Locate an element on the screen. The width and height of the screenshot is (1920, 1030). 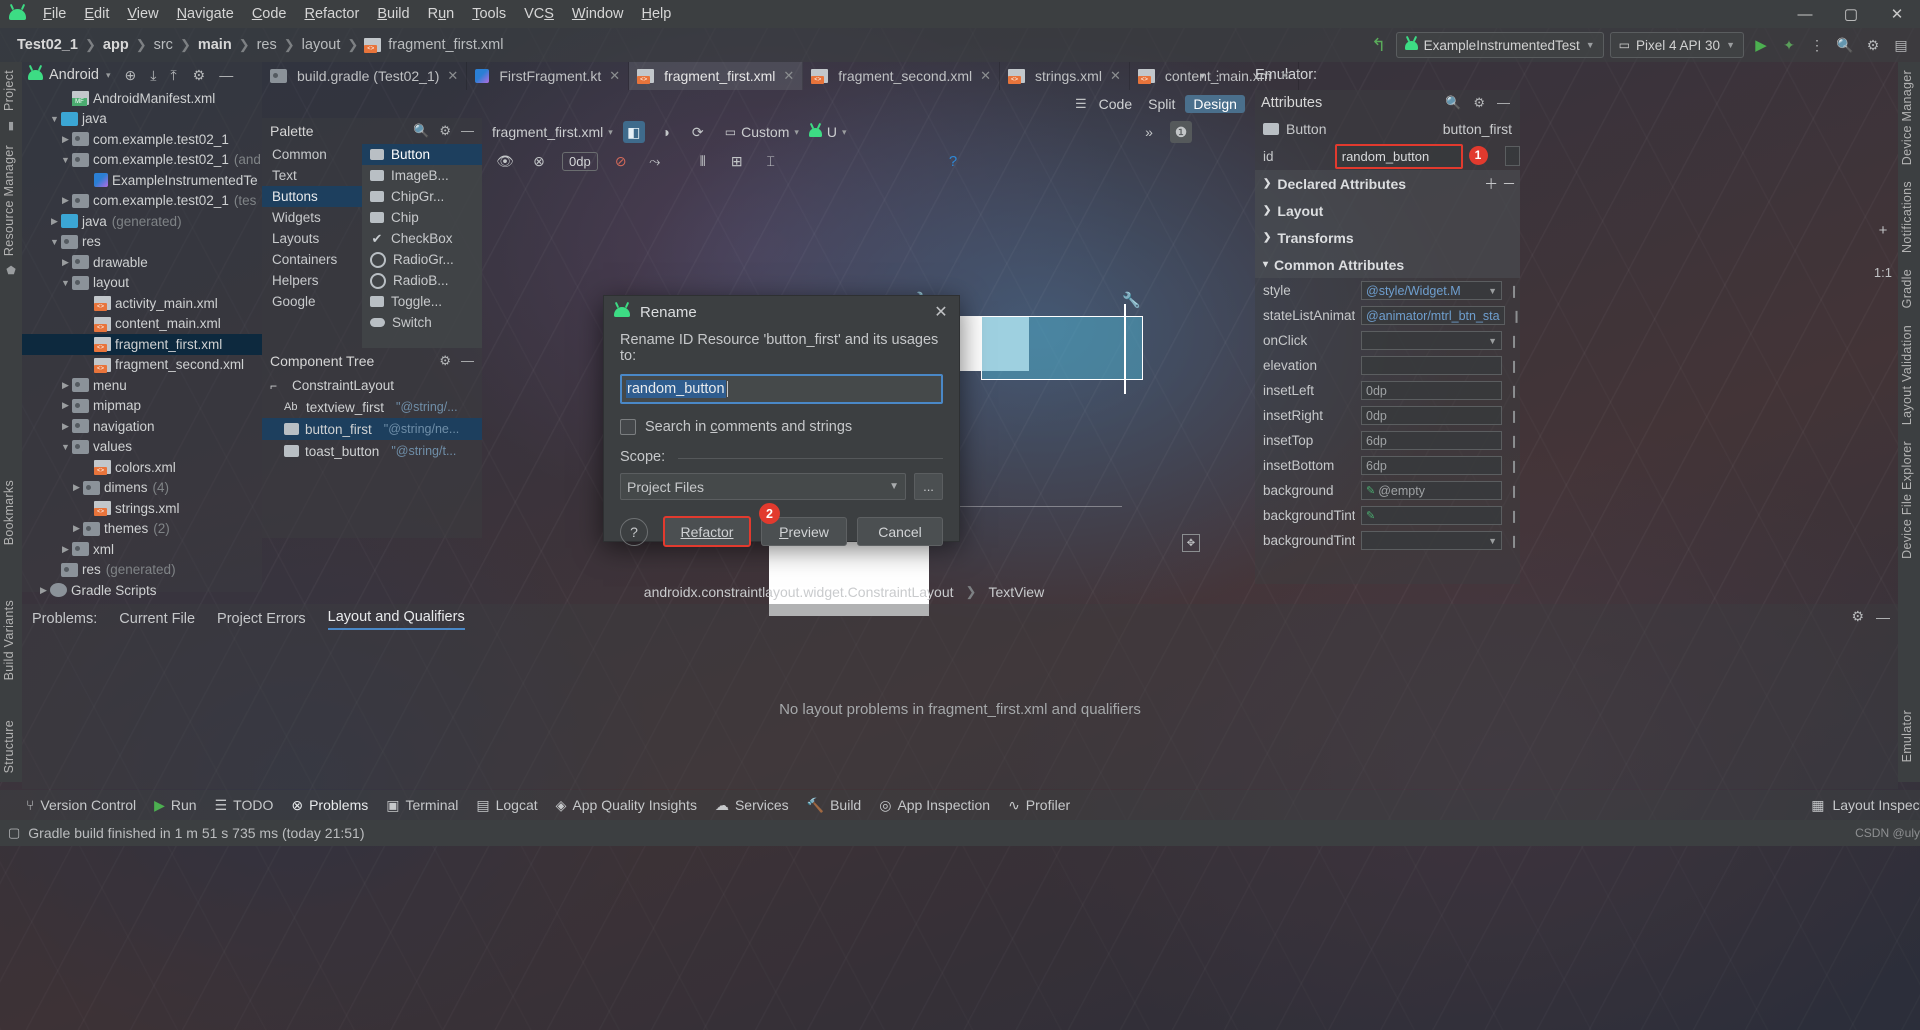
project-view-label: Android is located at coordinates (74, 75).